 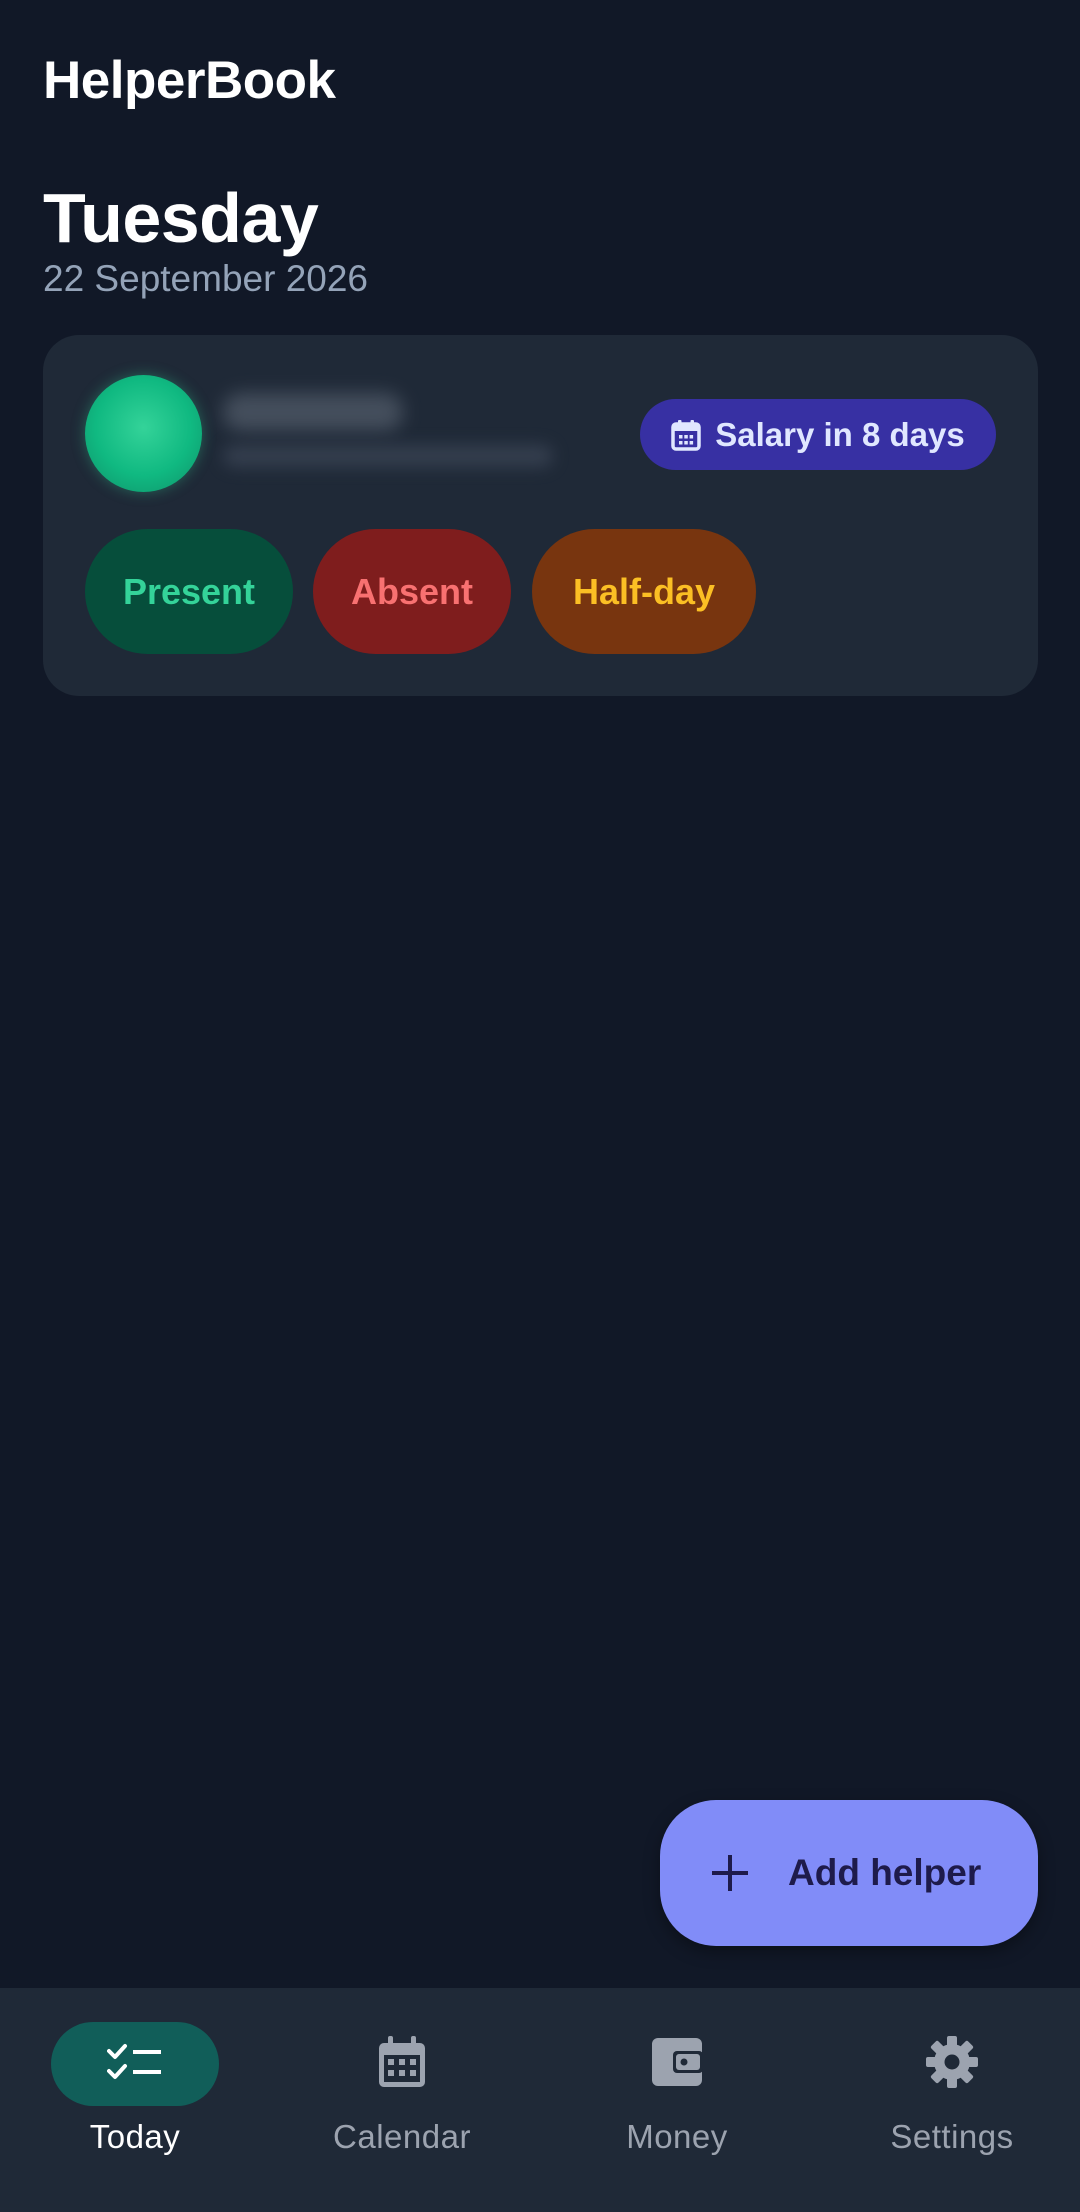 What do you see at coordinates (730, 1873) in the screenshot?
I see `plus-icon` at bounding box center [730, 1873].